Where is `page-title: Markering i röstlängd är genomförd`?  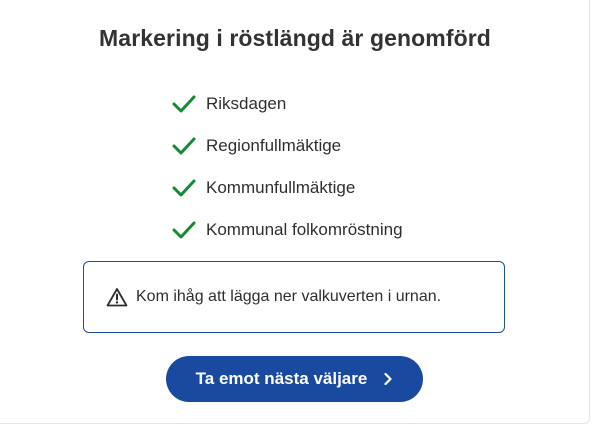
page-title: Markering i röstlängd är genomförd is located at coordinates (295, 38).